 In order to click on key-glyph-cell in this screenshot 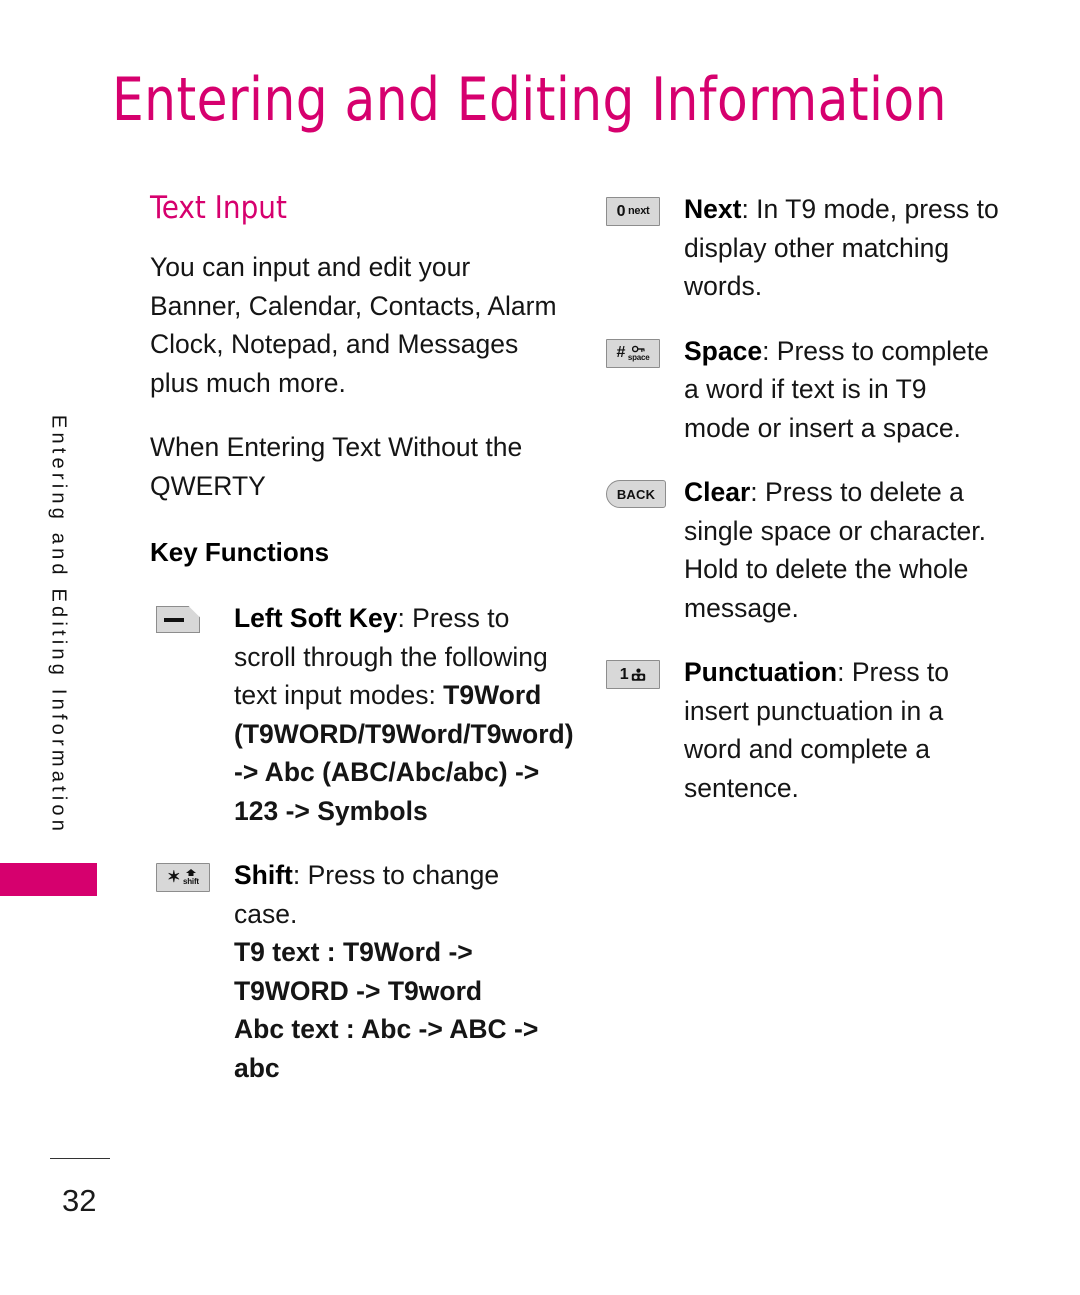, I will do `click(192, 616)`.